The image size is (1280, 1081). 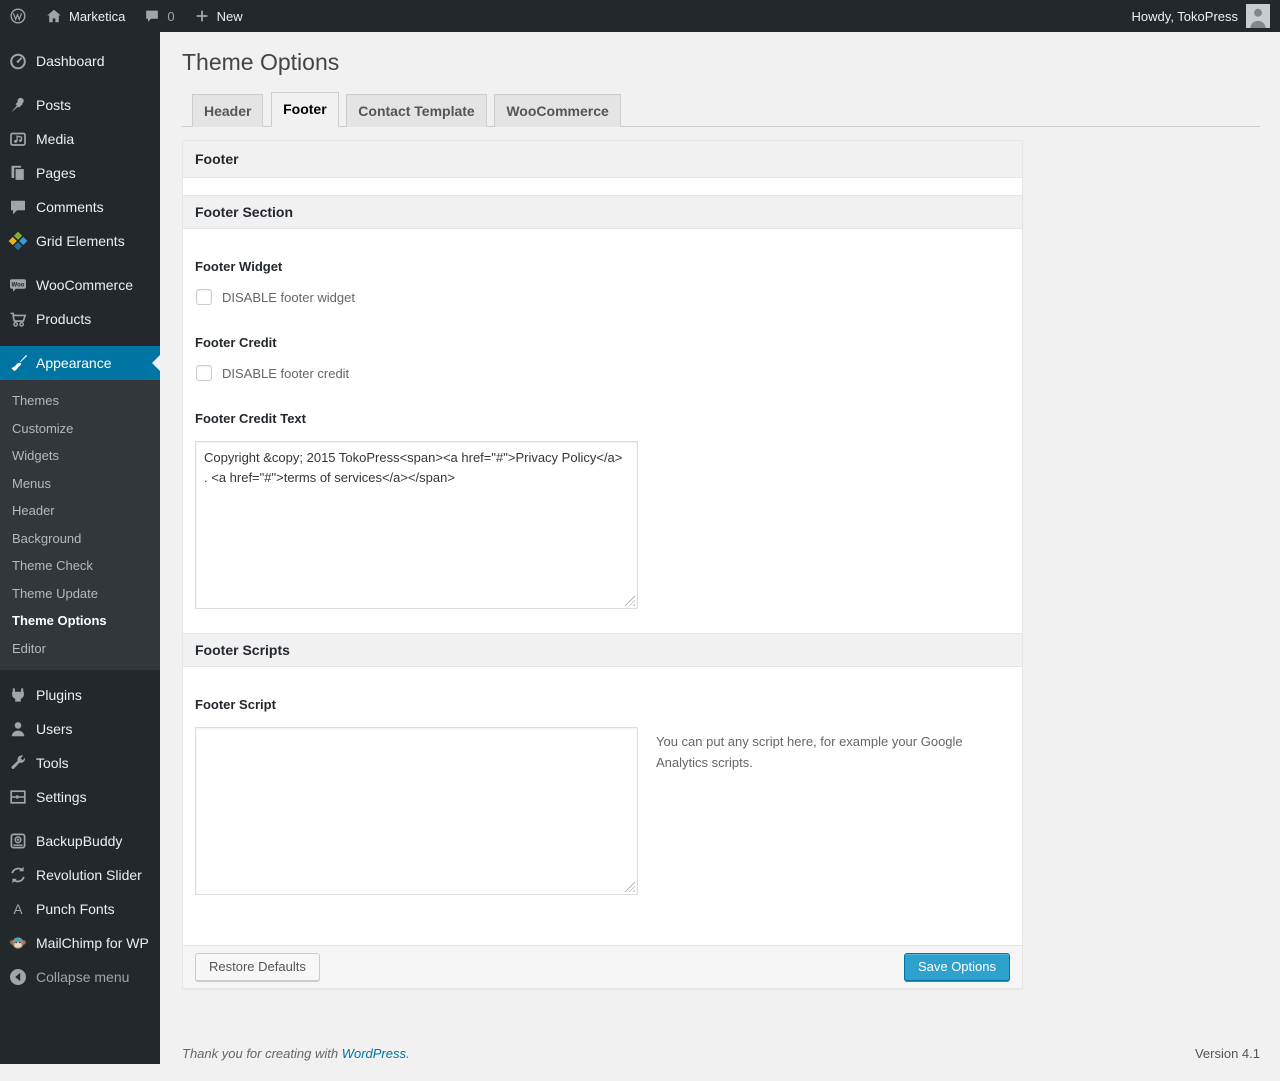 I want to click on sidebar-item-label: Plugins, so click(x=59, y=695).